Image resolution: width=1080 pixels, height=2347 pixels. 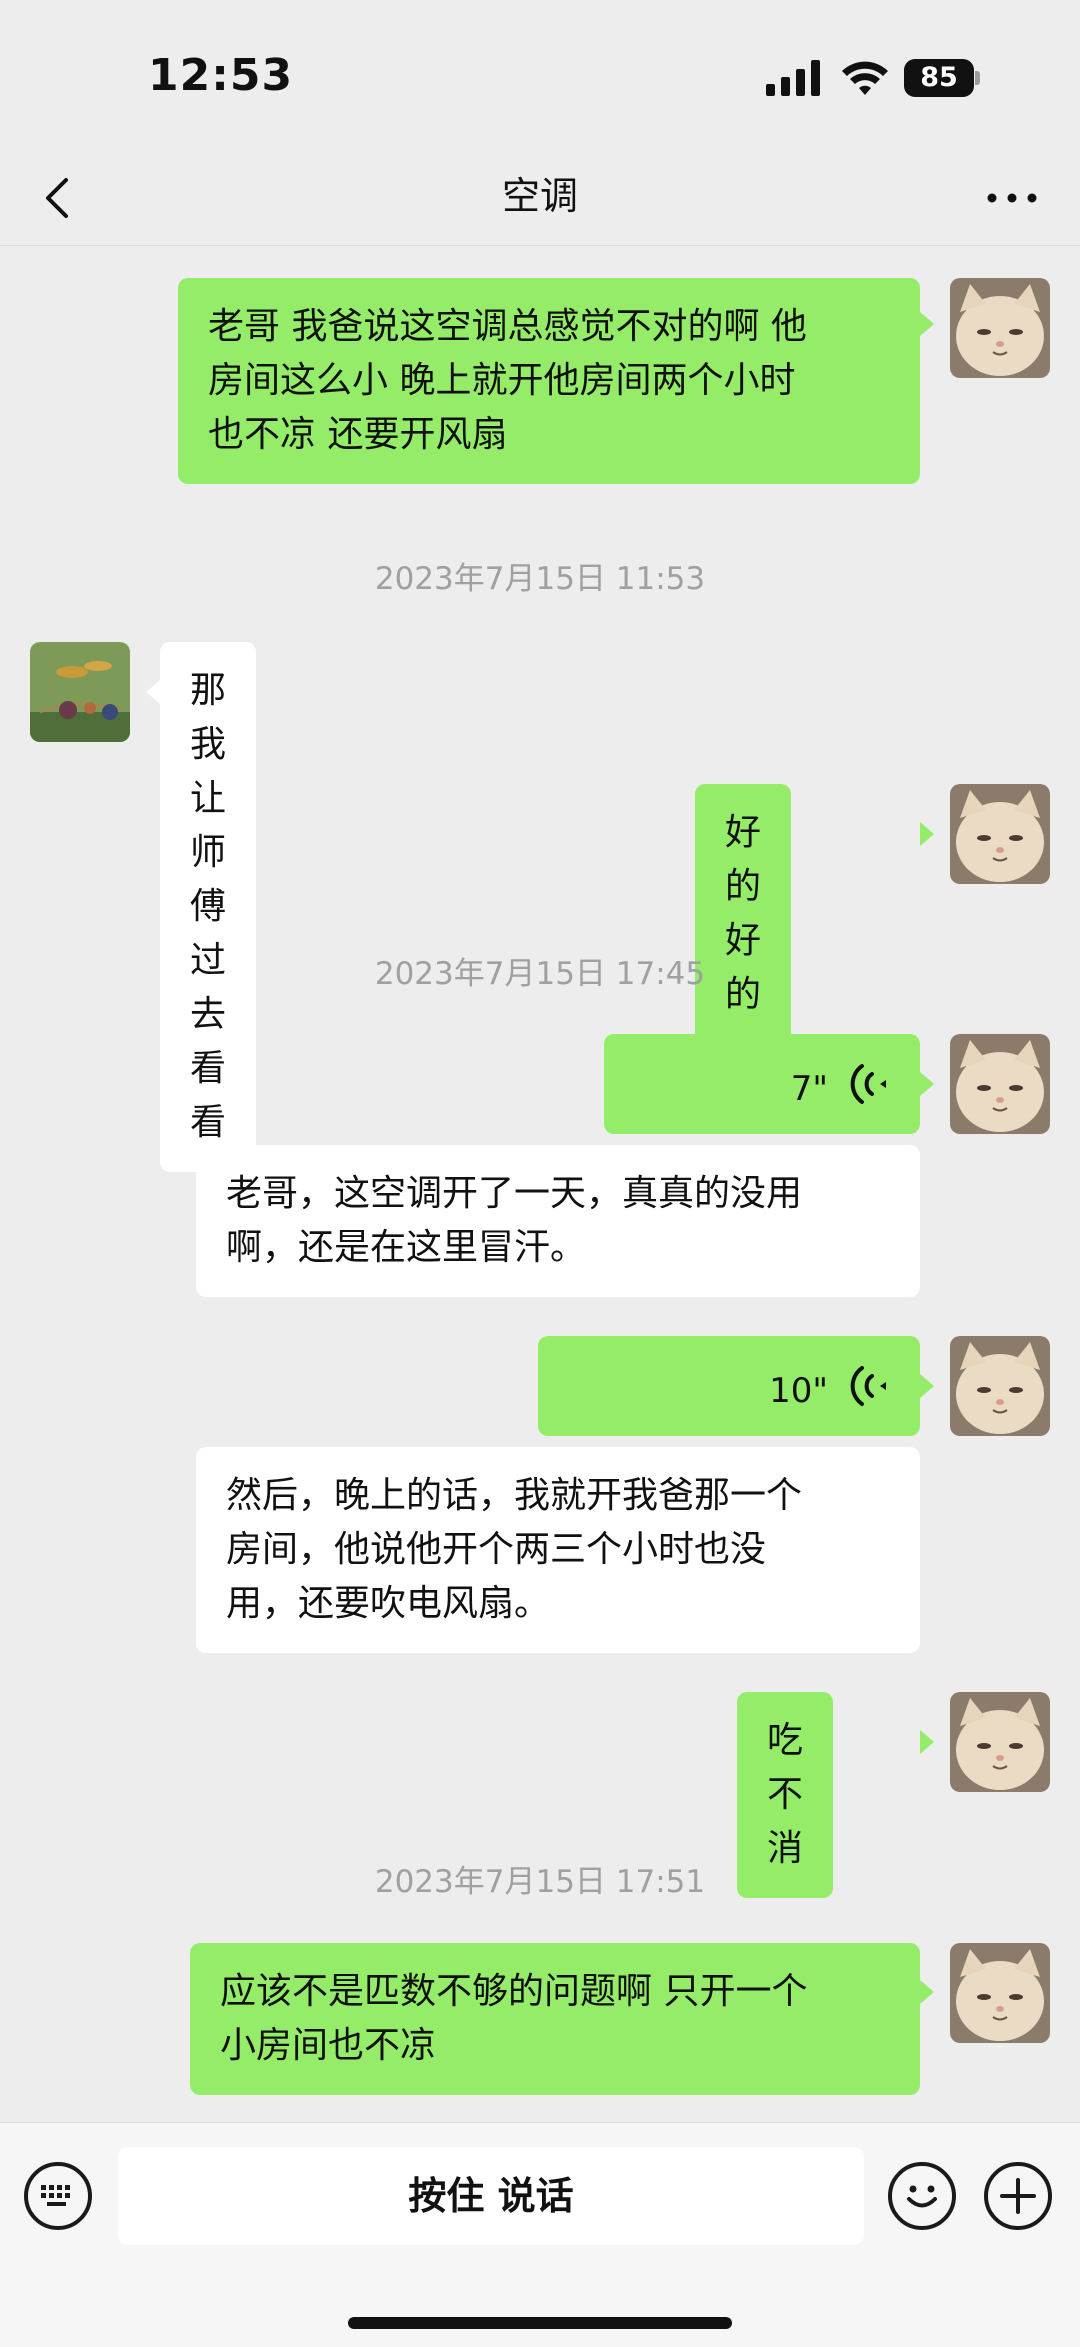 I want to click on input-bar: 按住 说话, so click(x=540, y=2234).